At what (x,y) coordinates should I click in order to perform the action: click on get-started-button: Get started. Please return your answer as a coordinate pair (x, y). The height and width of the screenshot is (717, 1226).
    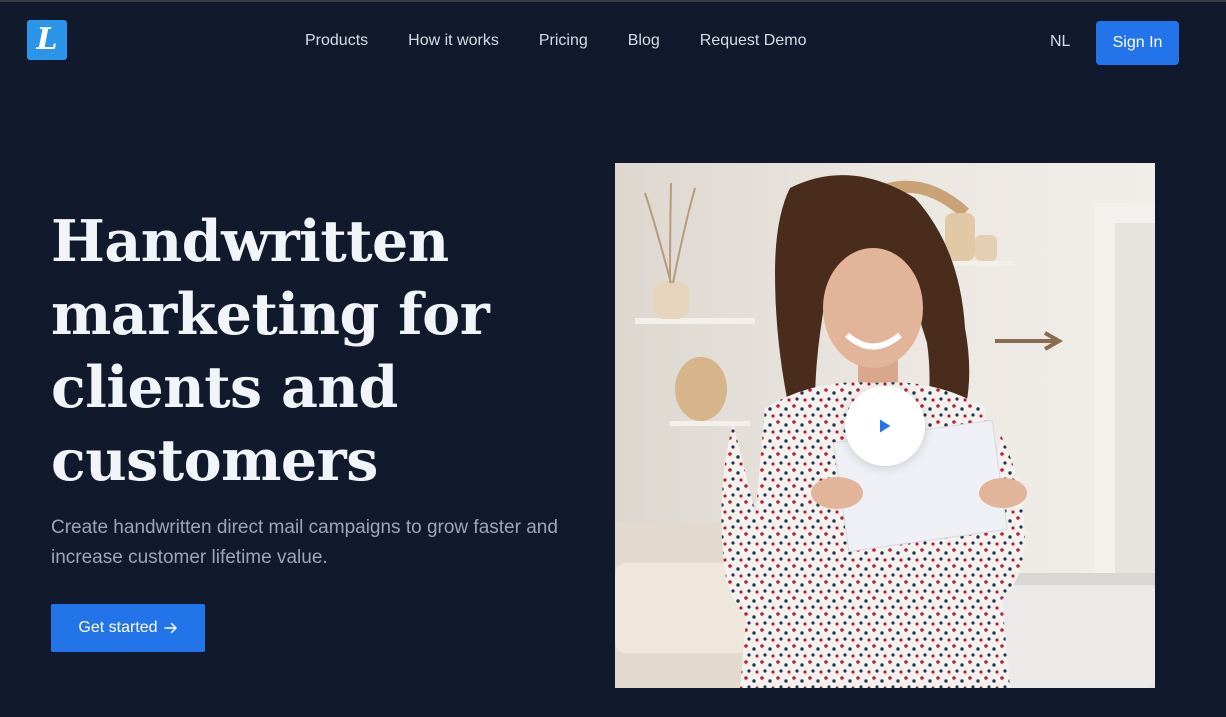
    Looking at the image, I should click on (128, 628).